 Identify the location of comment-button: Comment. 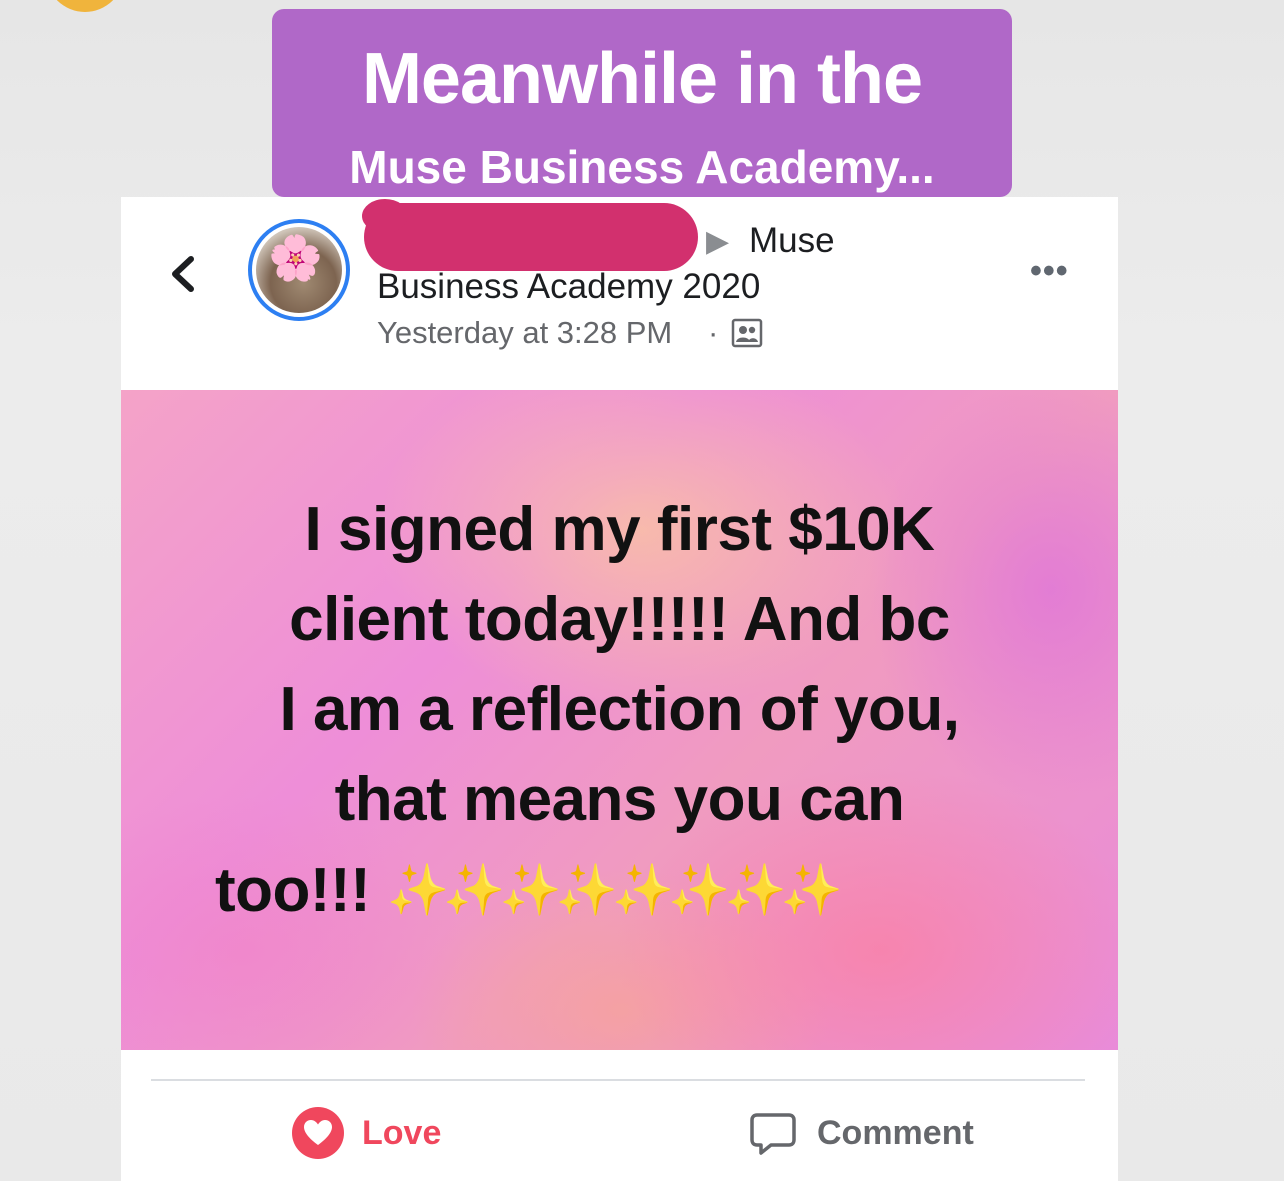
(861, 1133).